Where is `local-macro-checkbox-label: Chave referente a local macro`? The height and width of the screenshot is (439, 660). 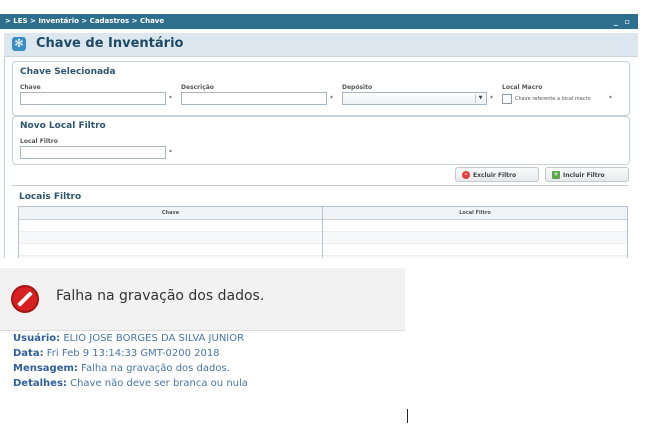 local-macro-checkbox-label: Chave referente a local macro is located at coordinates (553, 99).